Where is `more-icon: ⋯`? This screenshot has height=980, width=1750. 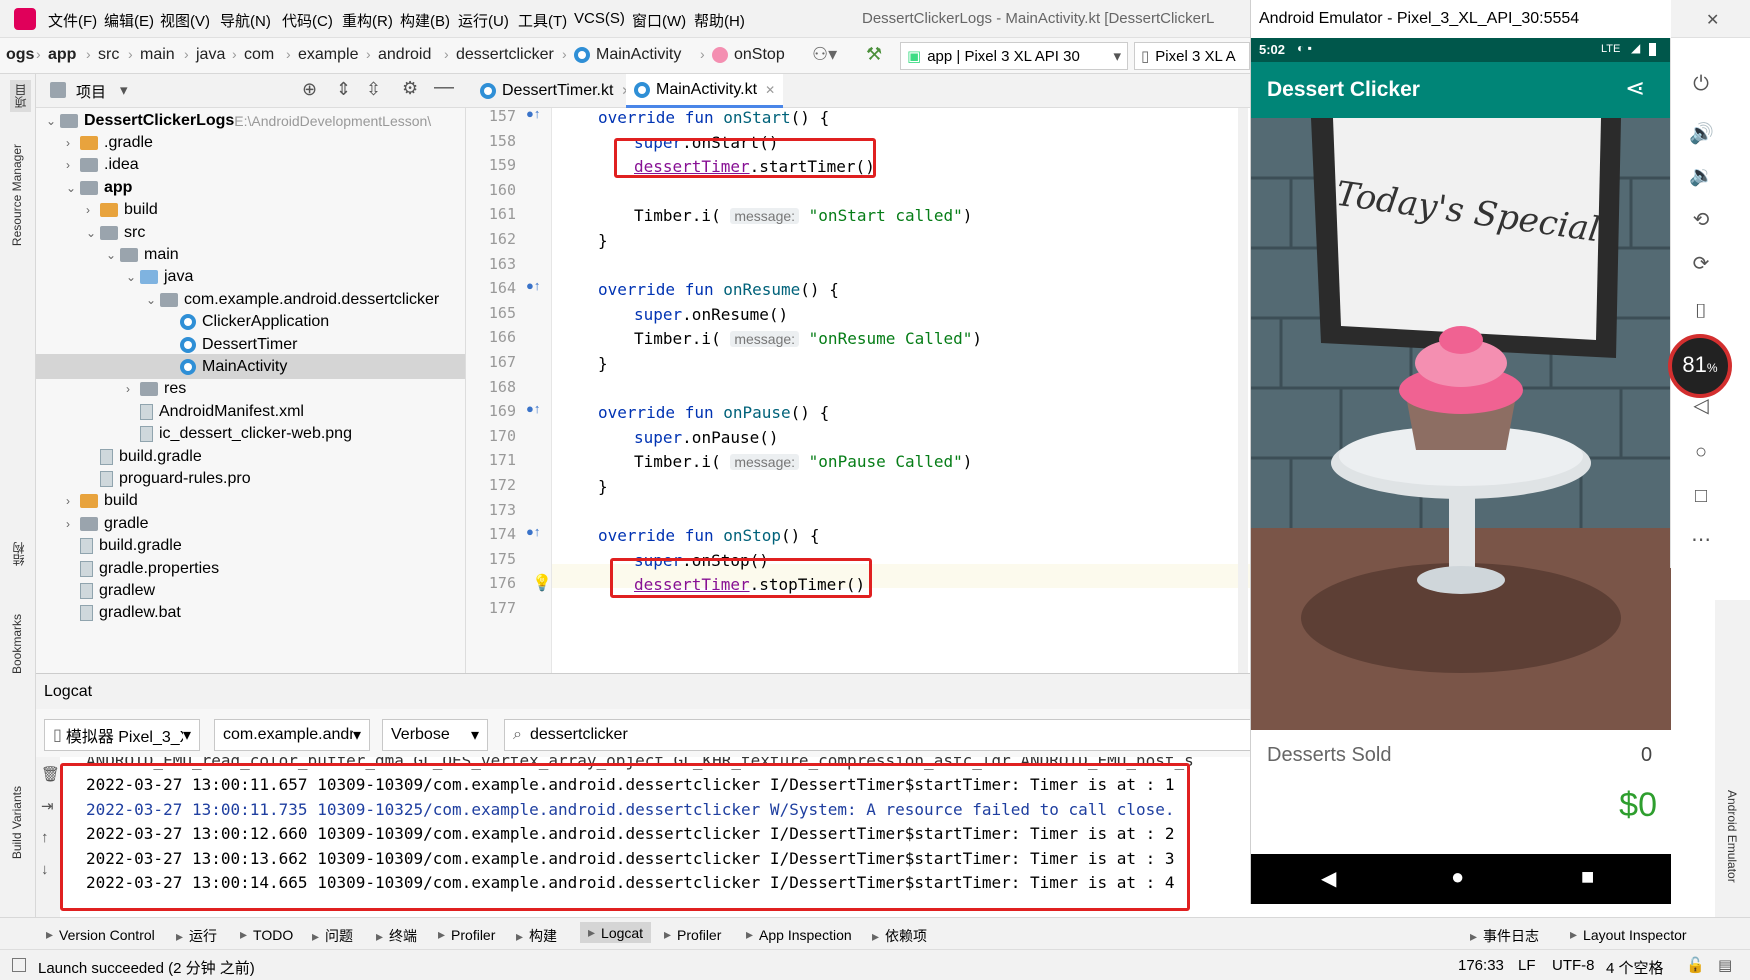
more-icon: ⋯ is located at coordinates (1701, 540).